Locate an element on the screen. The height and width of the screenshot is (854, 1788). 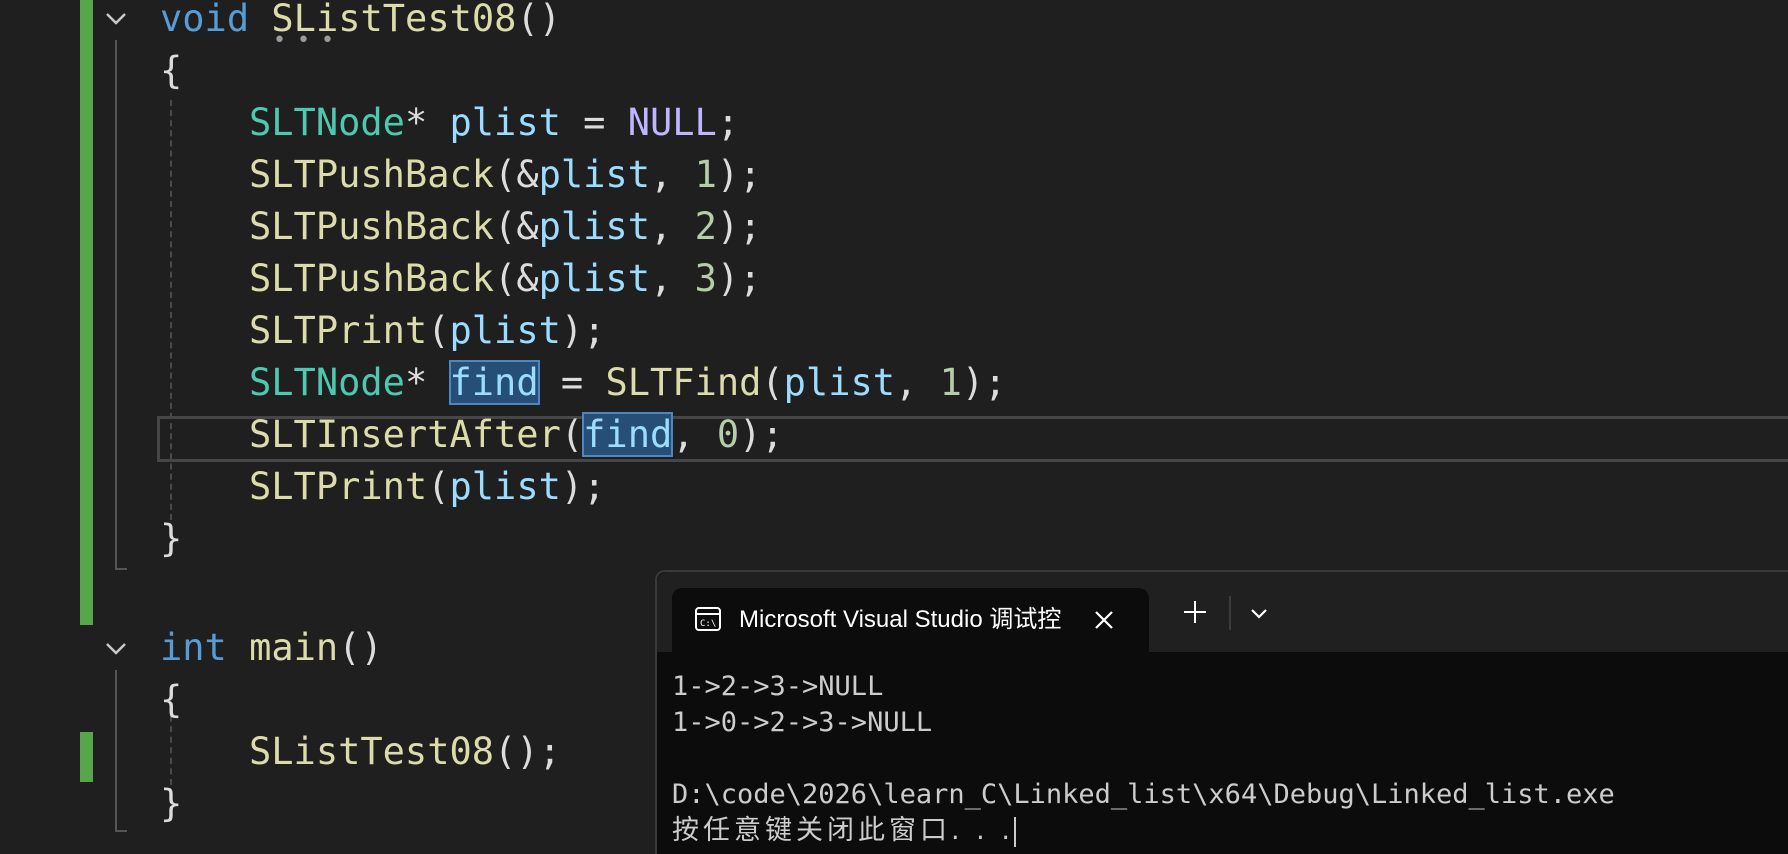
code-token: main is located at coordinates (293, 647).